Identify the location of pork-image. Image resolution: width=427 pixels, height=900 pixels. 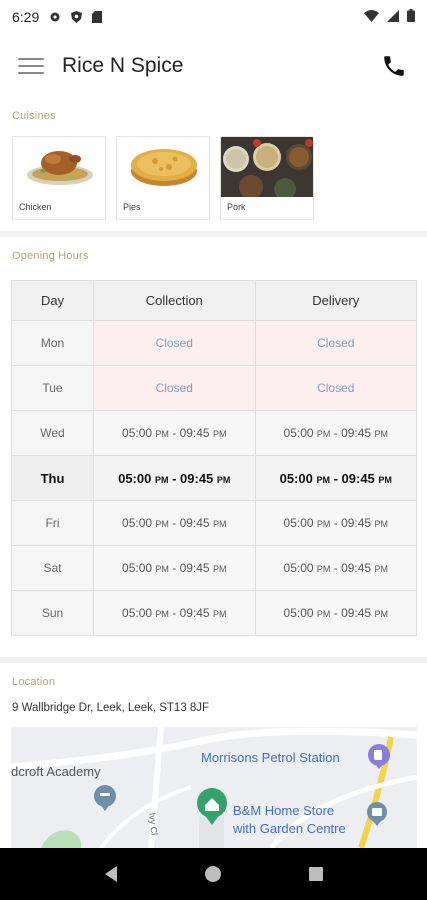
(267, 167).